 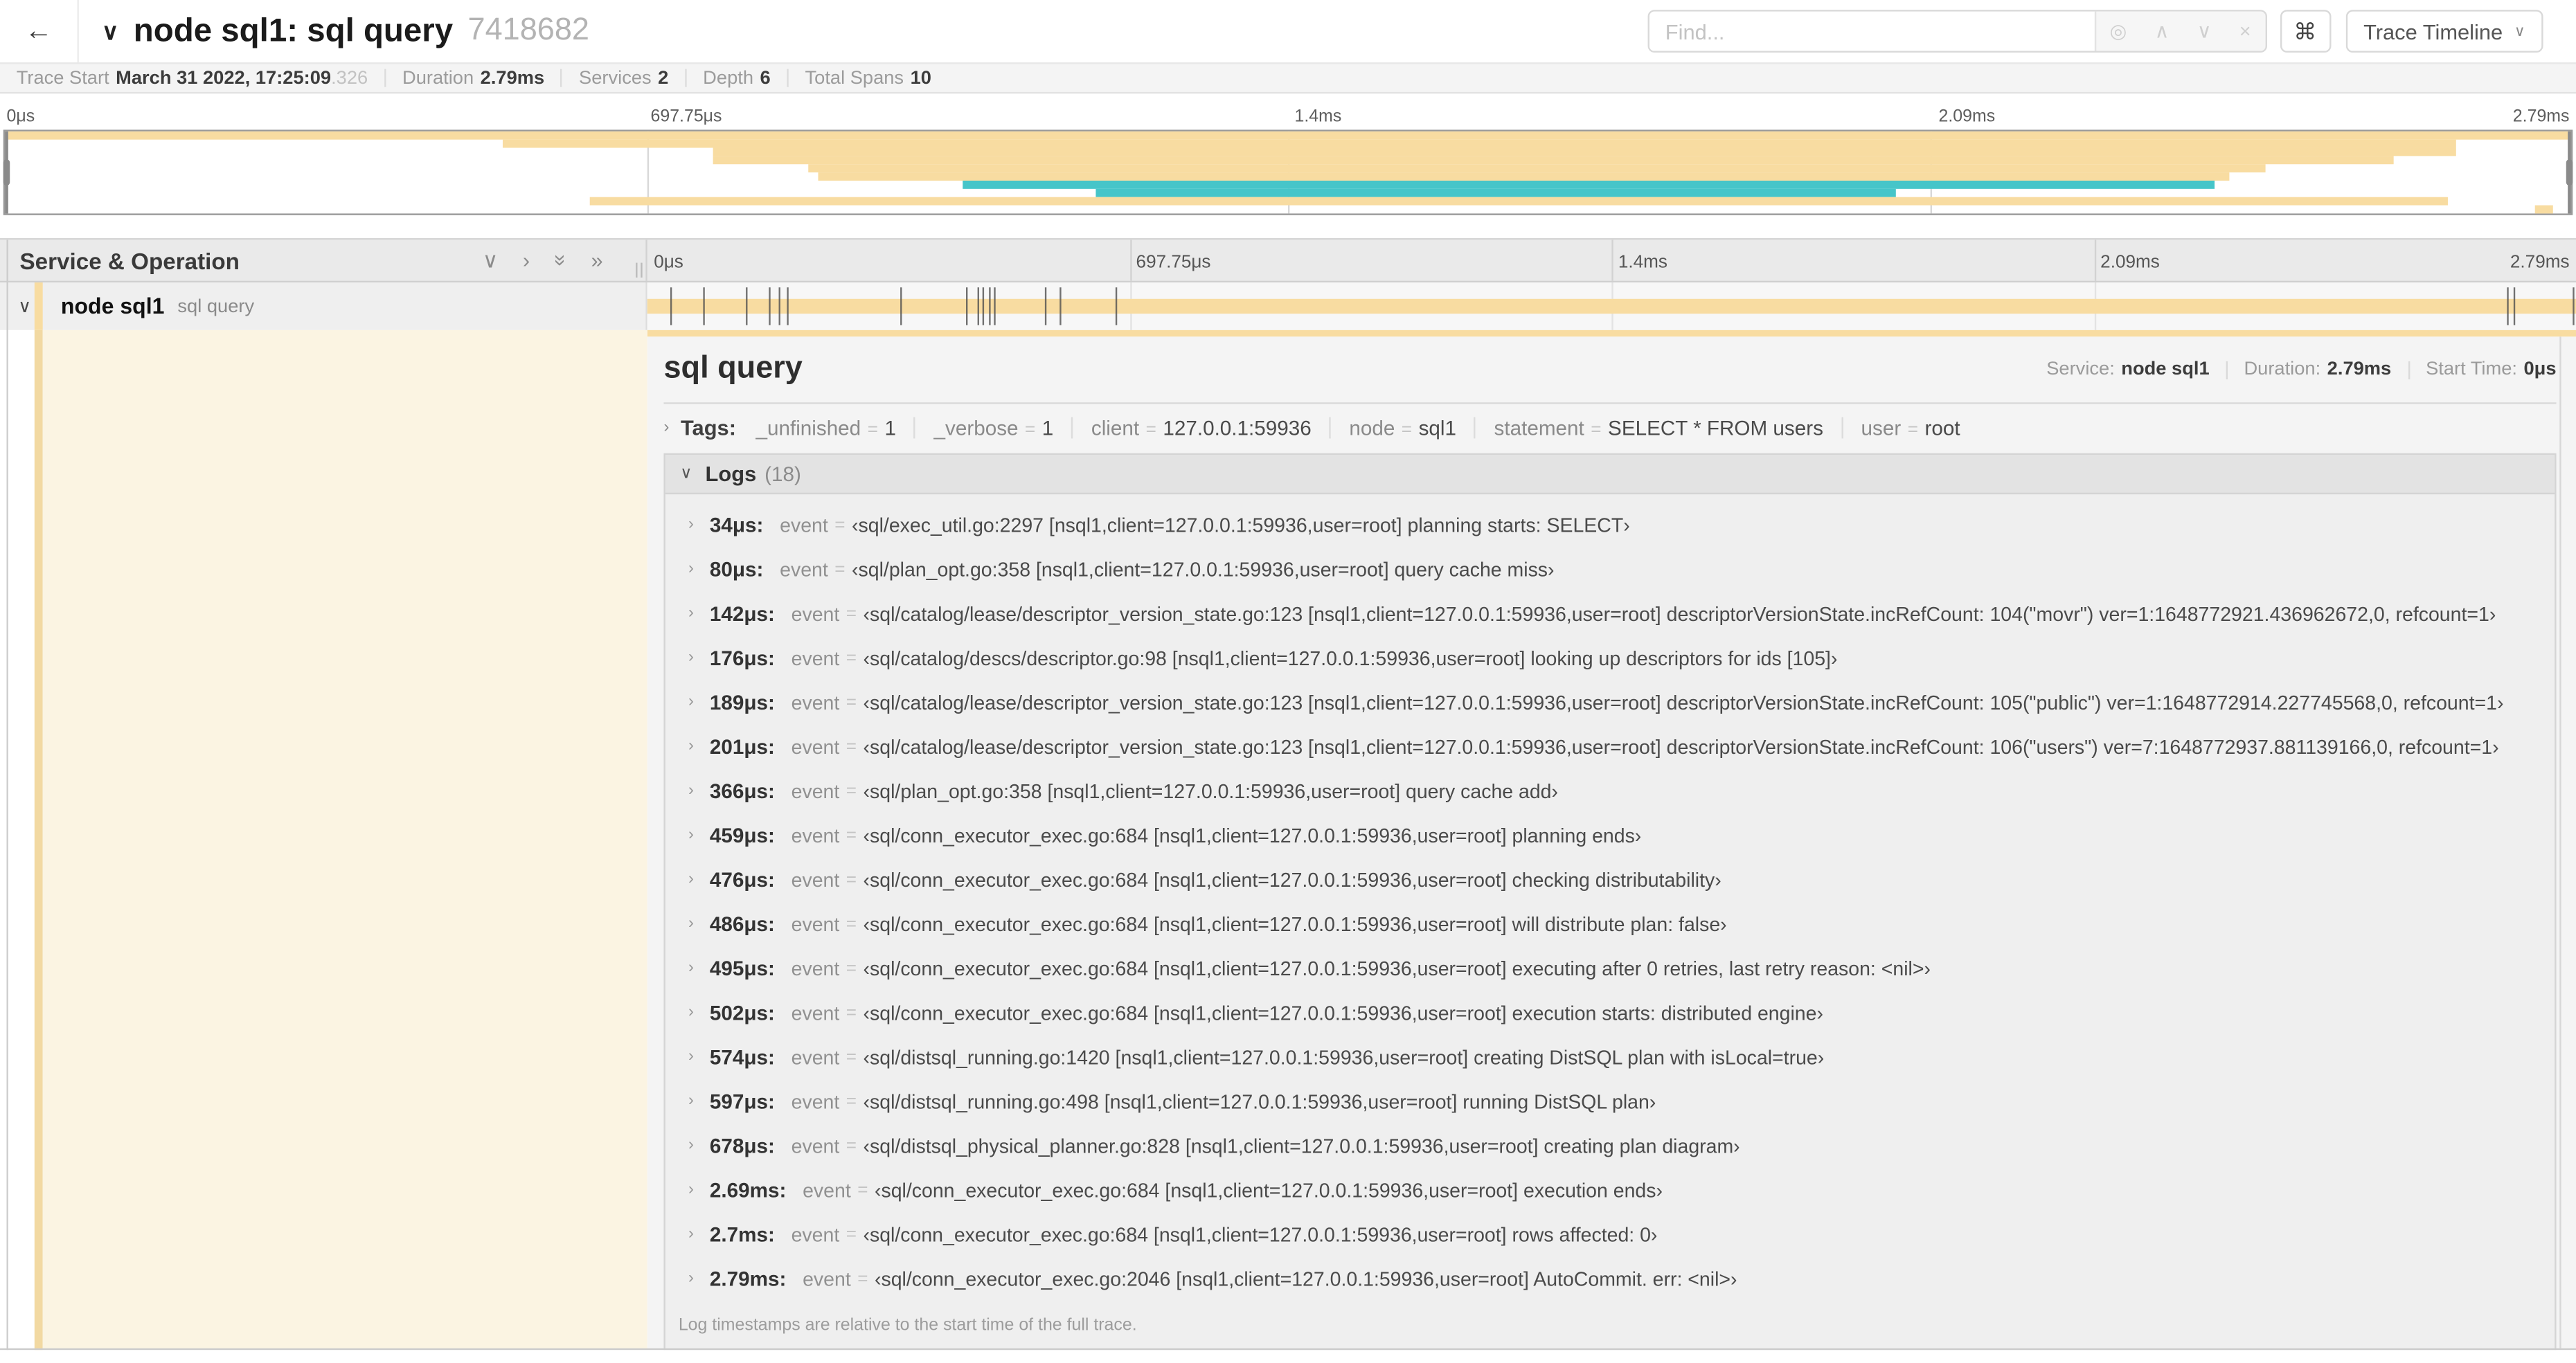 I want to click on next-result-icon: ∨, so click(x=2204, y=31).